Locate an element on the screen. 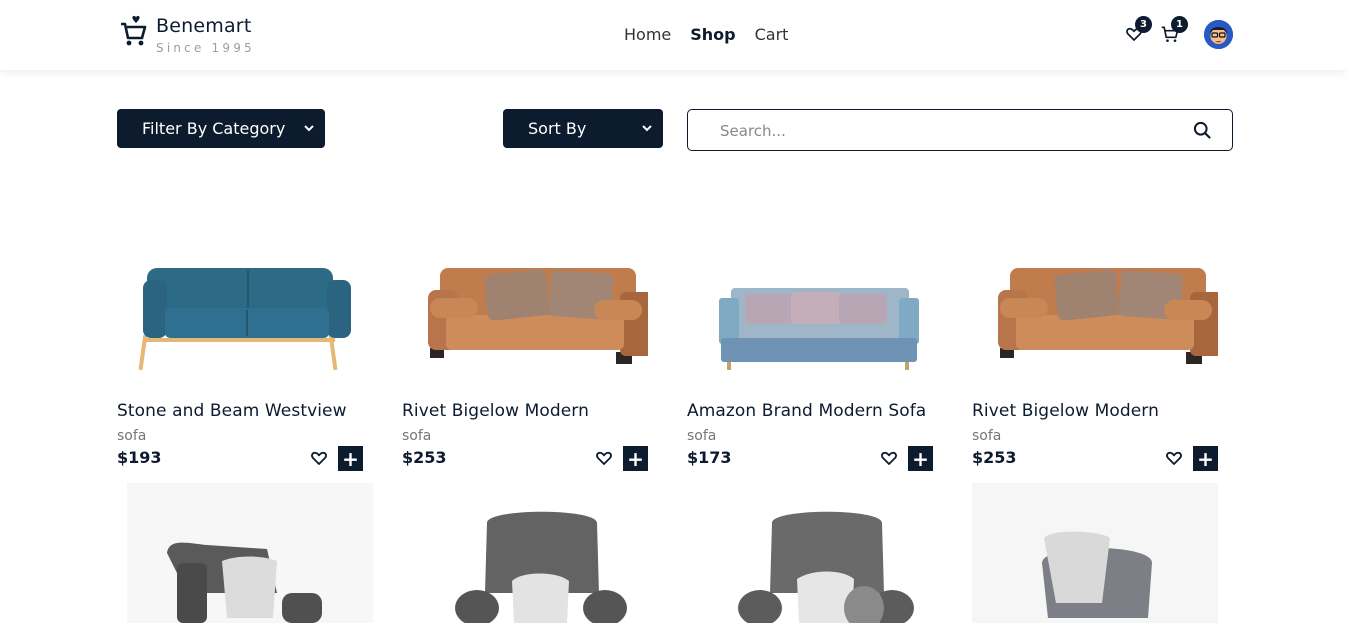  sort-by-label: Sort By is located at coordinates (557, 128).